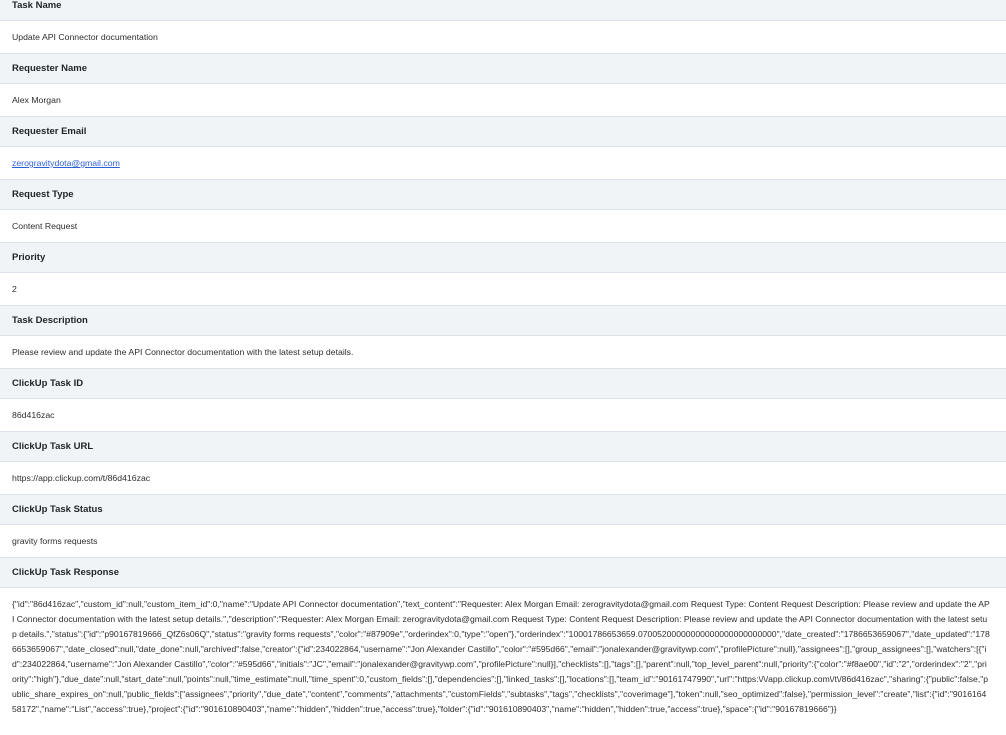  I want to click on field-value-clickup-task-status: gravity forms requests, so click(503, 541).